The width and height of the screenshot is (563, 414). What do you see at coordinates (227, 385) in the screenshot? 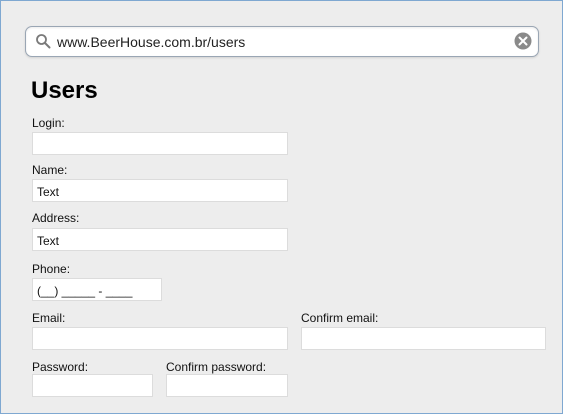
I see `confirm-password-field` at bounding box center [227, 385].